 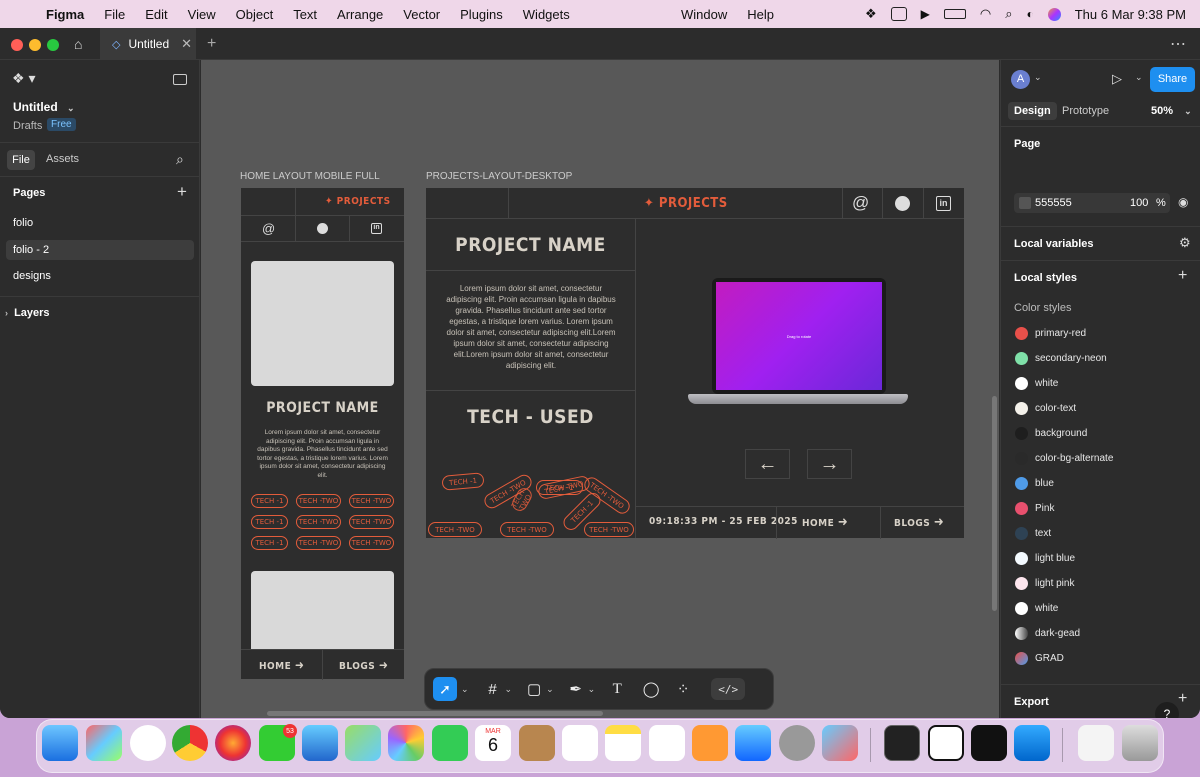 I want to click on zoom-dropdown: 50% ⌄, so click(x=1171, y=111).